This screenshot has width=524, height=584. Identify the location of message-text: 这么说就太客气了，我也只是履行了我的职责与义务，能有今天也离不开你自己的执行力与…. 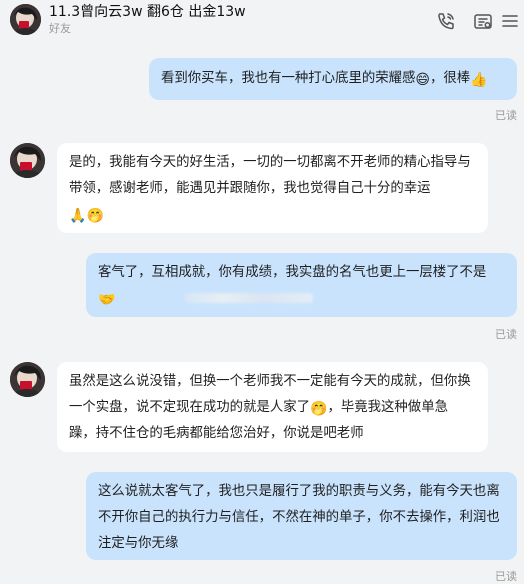
(299, 517).